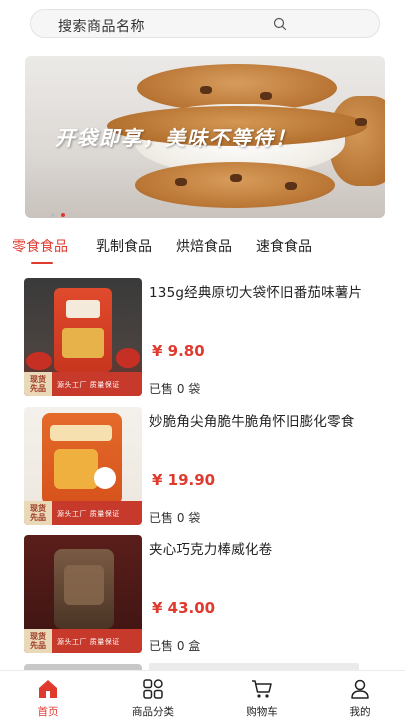  Describe the element at coordinates (360, 689) in the screenshot. I see `user-icon` at that location.